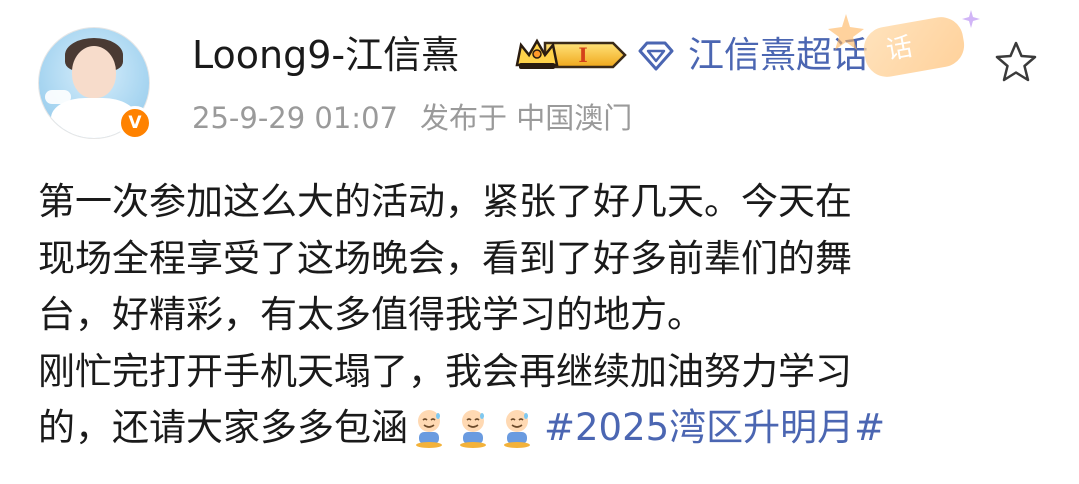  I want to click on decorative-sticker: 话, so click(904, 45).